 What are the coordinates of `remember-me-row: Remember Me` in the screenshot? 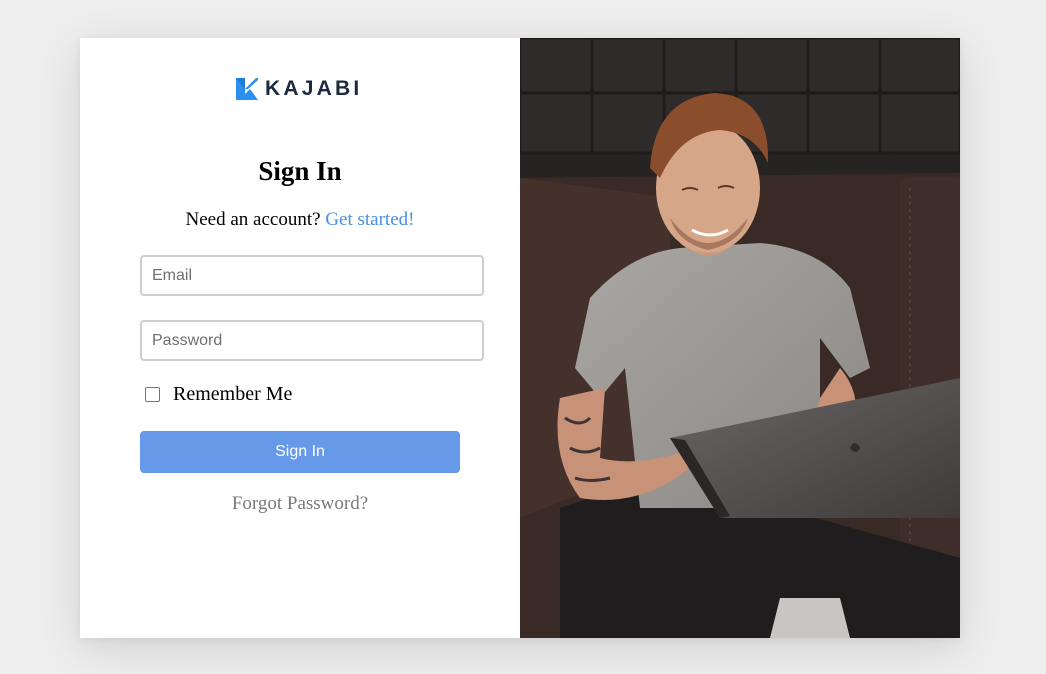 It's located at (218, 394).